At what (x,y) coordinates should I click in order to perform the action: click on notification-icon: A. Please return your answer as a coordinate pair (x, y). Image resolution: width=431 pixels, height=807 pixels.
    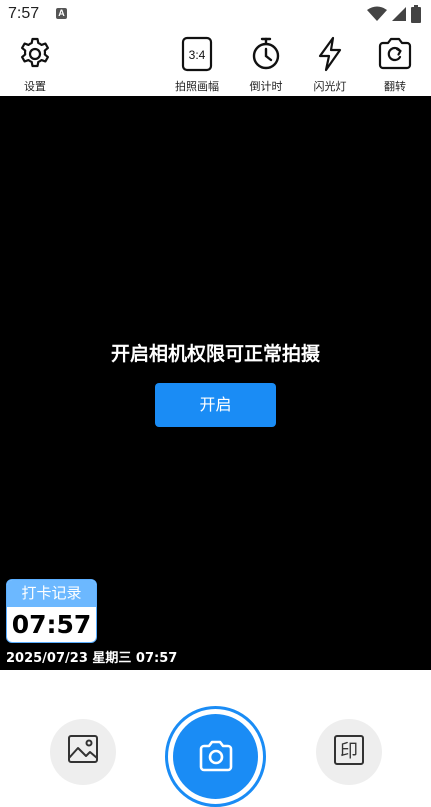
    Looking at the image, I should click on (61, 13).